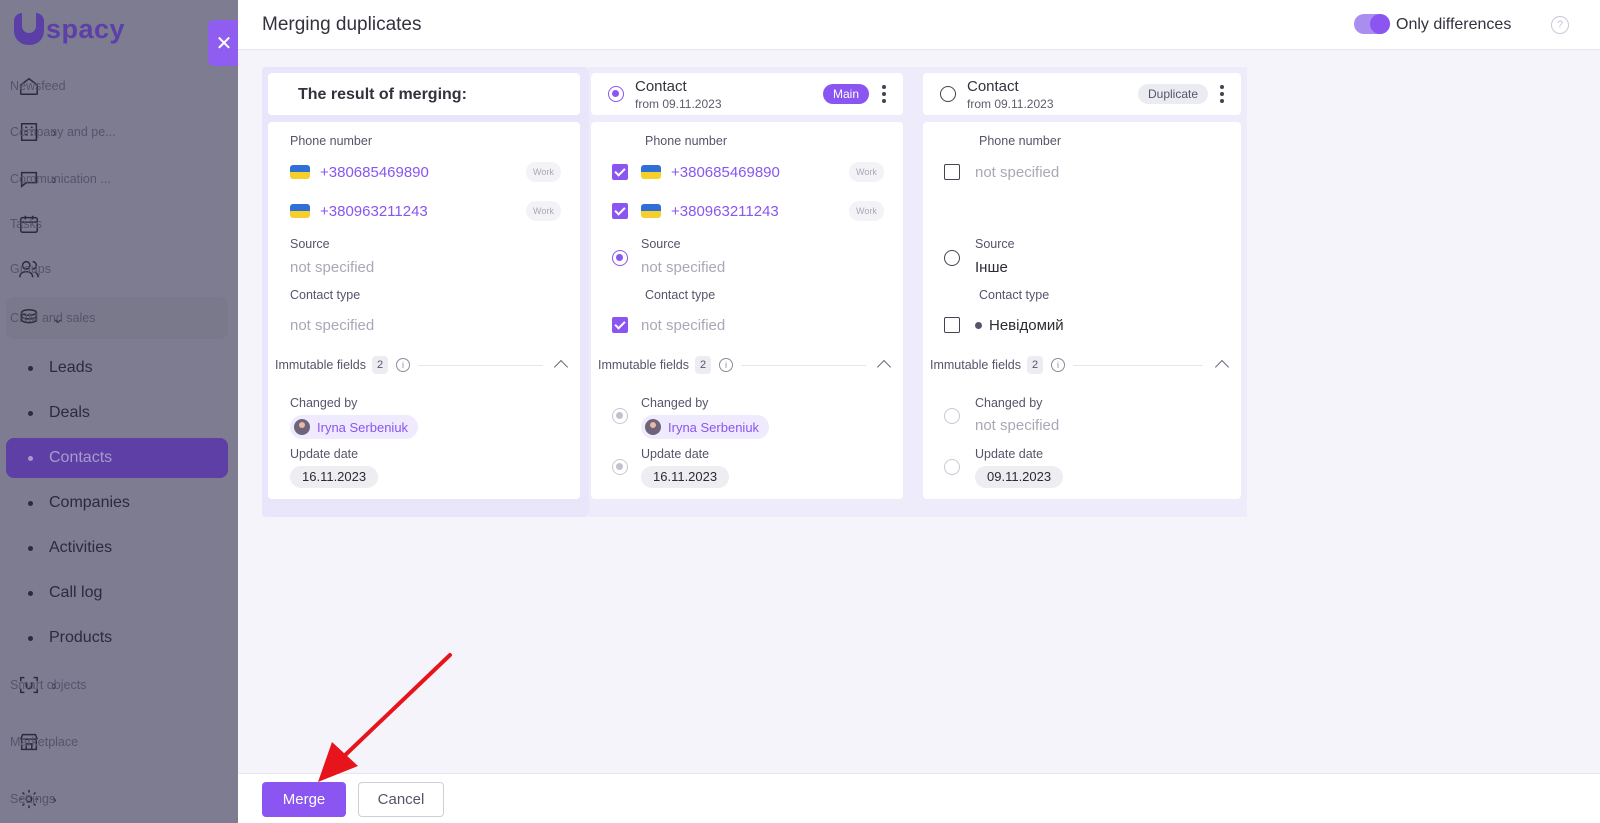 The height and width of the screenshot is (823, 1600). I want to click on sidebar-subitem-call-log: Call log, so click(117, 593).